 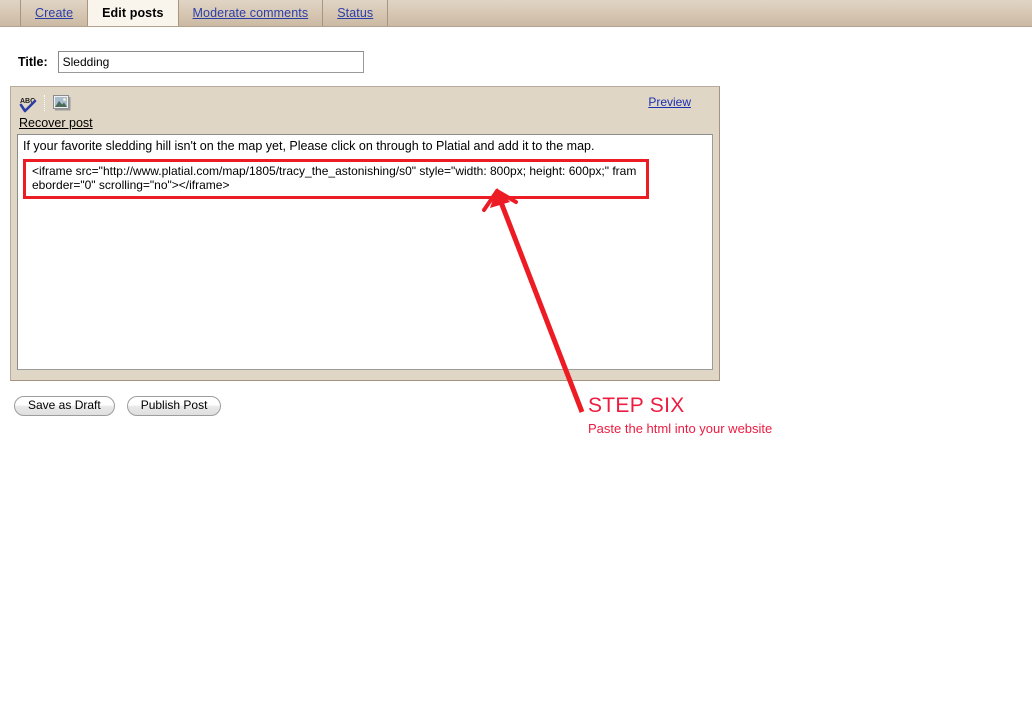 What do you see at coordinates (45, 103) in the screenshot?
I see `toolbar-separator` at bounding box center [45, 103].